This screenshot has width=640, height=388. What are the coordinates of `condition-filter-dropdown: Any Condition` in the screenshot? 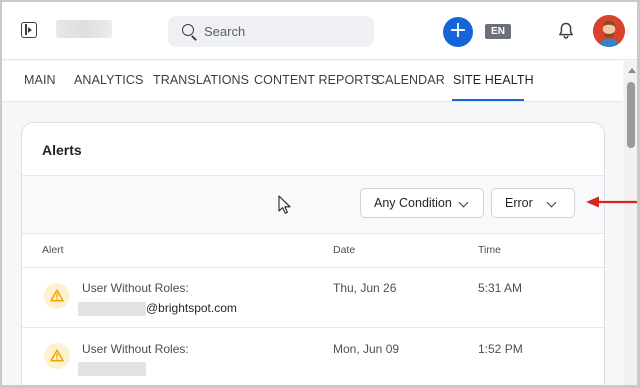 It's located at (422, 203).